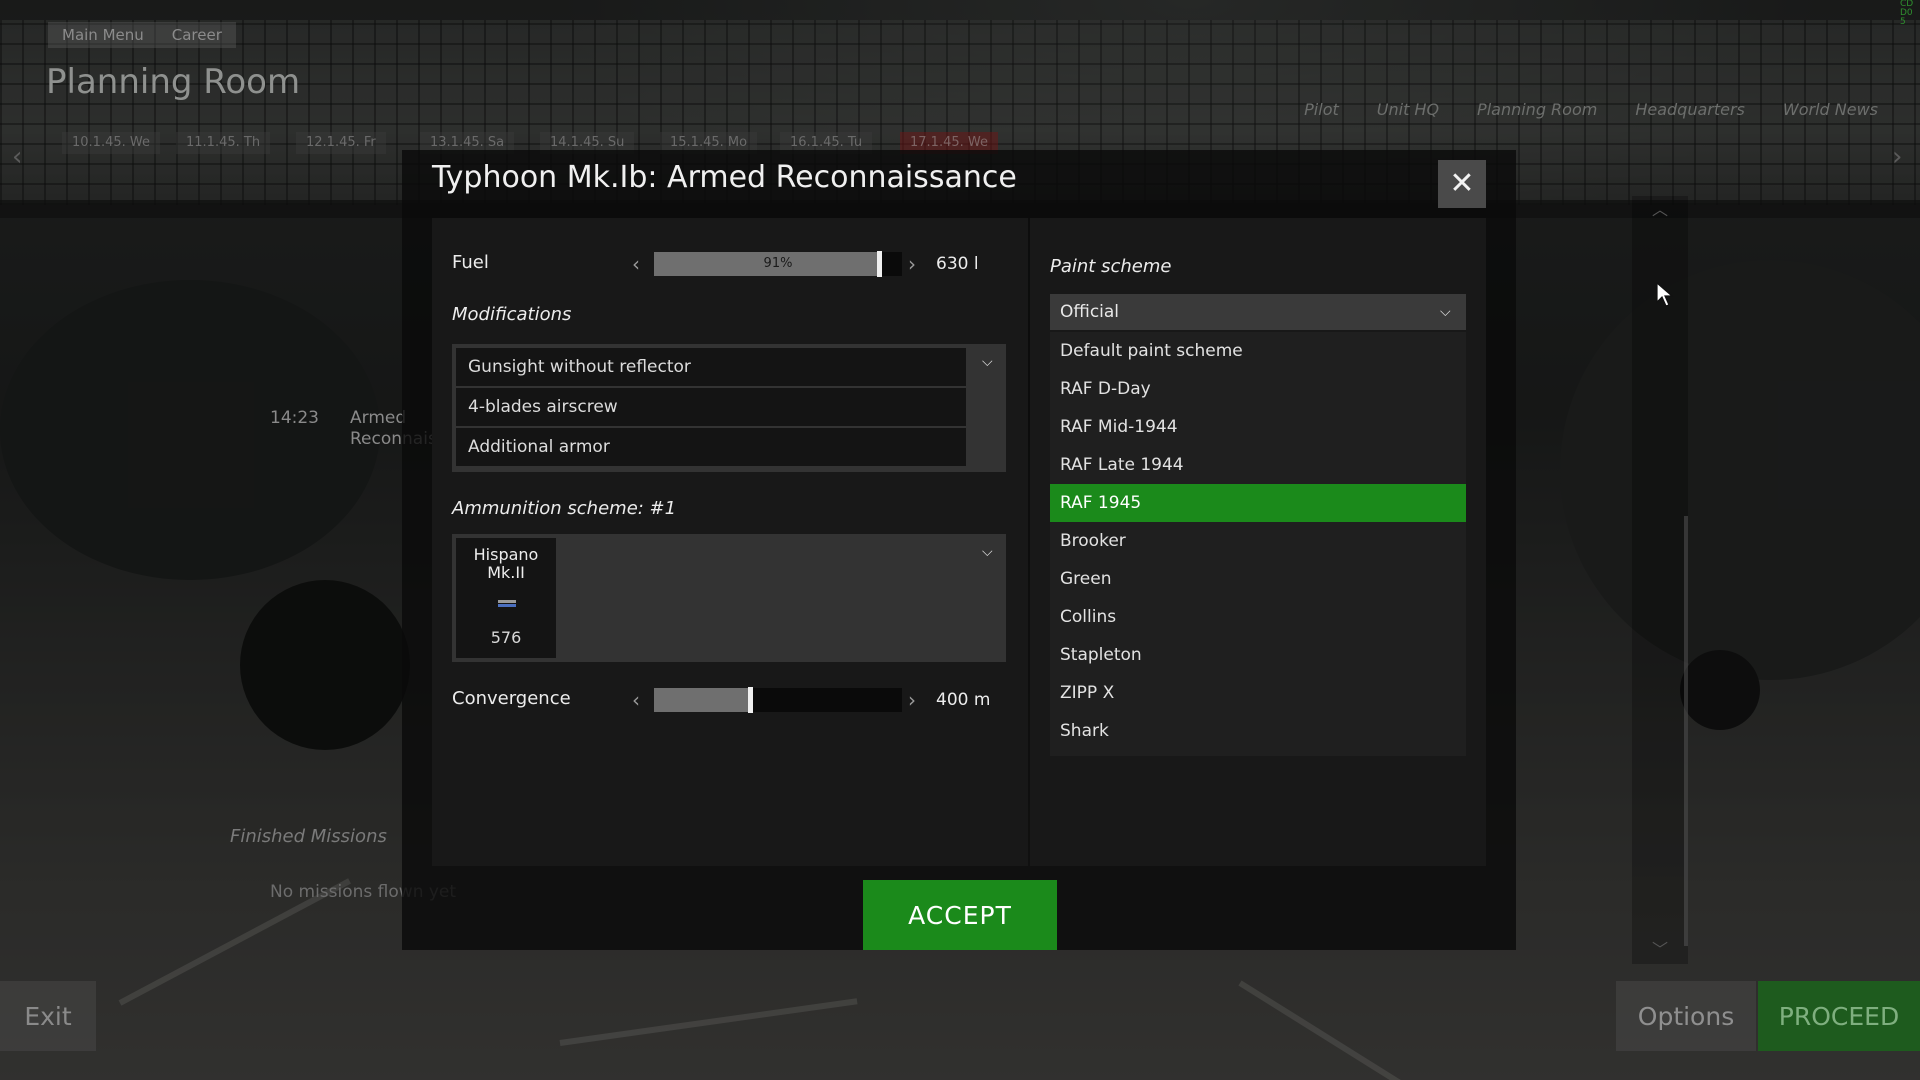  What do you see at coordinates (512, 314) in the screenshot?
I see `modifications-label: Modifications` at bounding box center [512, 314].